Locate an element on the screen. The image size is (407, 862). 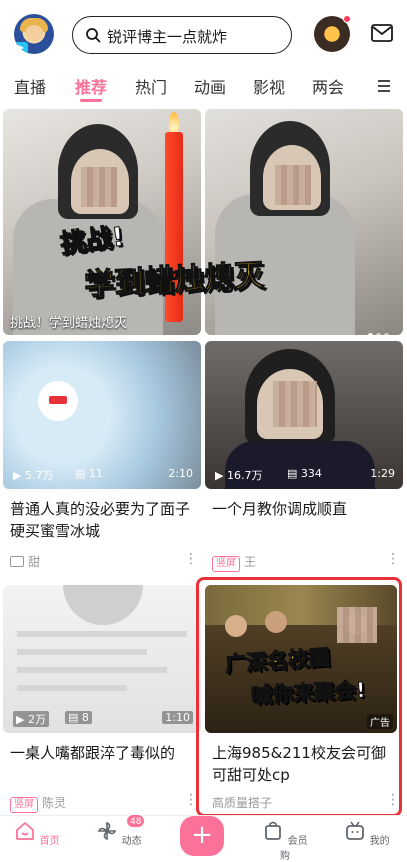
notification-dot is located at coordinates (347, 19).